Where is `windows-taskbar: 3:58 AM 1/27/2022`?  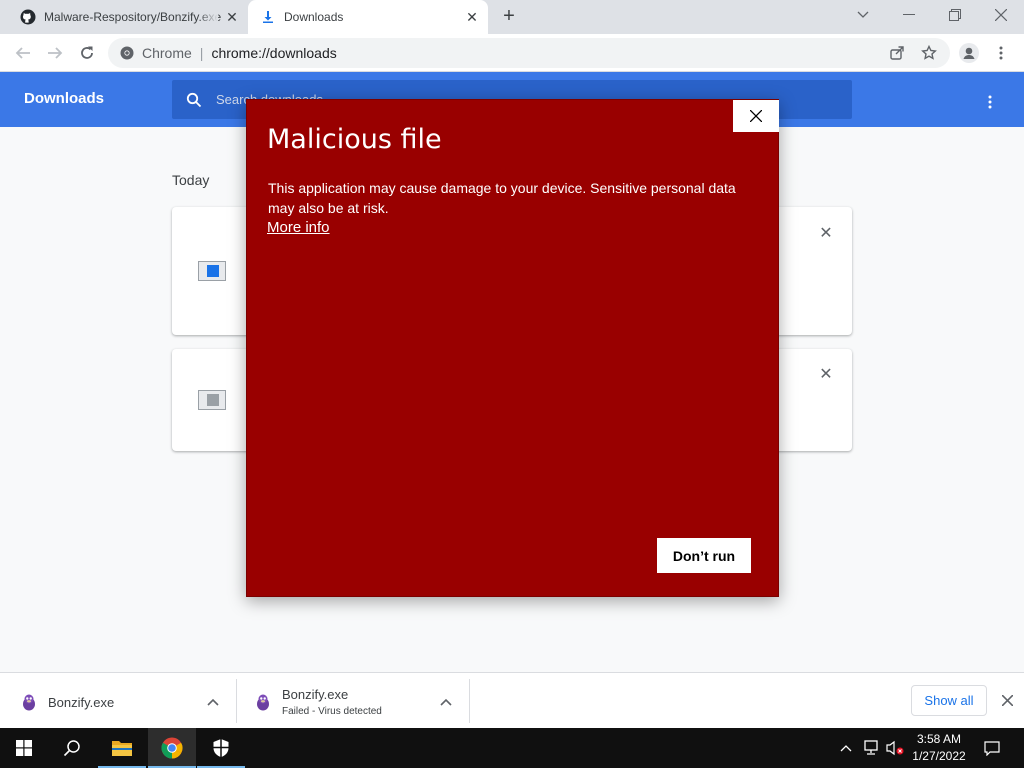
windows-taskbar: 3:58 AM 1/27/2022 is located at coordinates (512, 748).